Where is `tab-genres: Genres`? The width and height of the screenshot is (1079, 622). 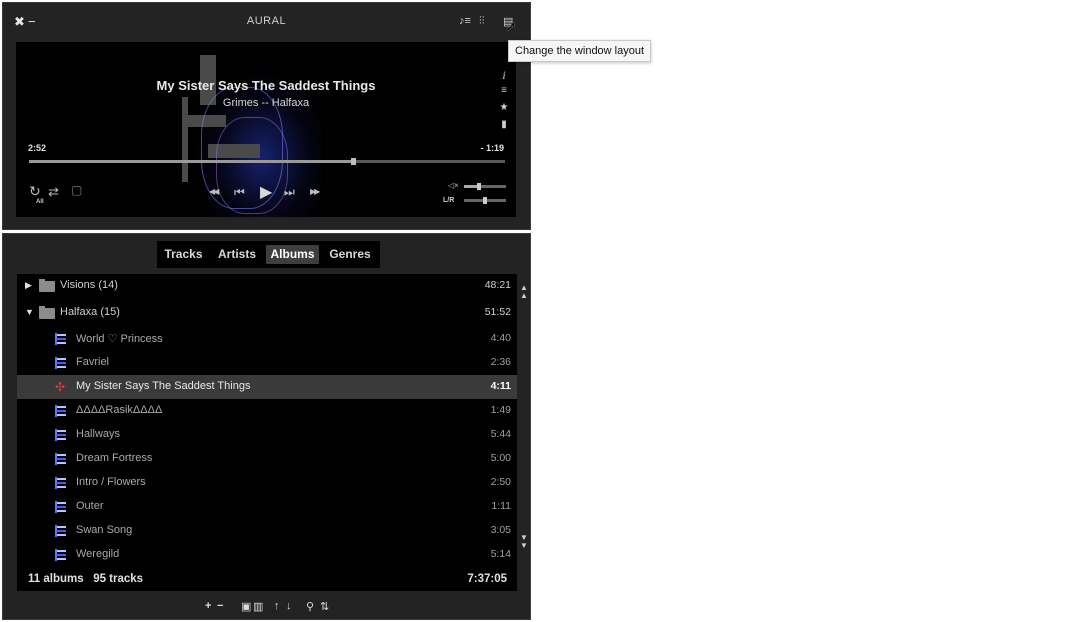 tab-genres: Genres is located at coordinates (350, 254).